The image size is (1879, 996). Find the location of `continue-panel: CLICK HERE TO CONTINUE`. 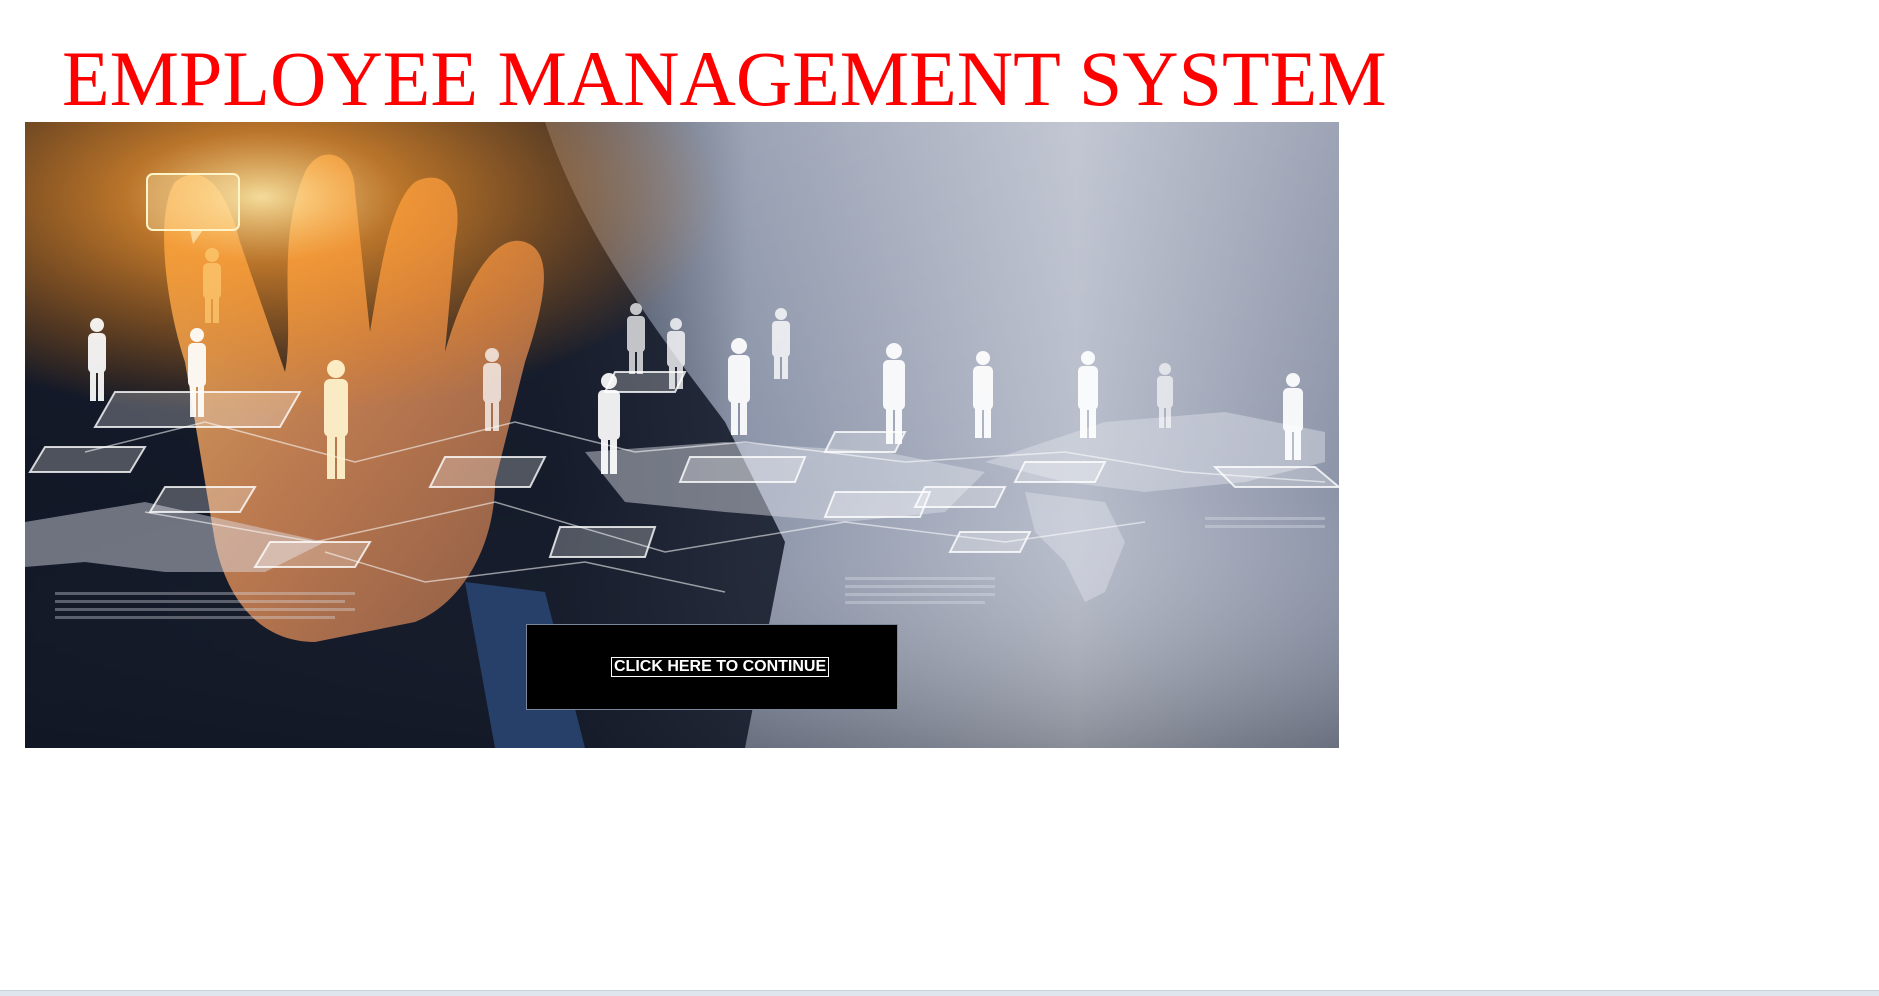

continue-panel: CLICK HERE TO CONTINUE is located at coordinates (712, 667).